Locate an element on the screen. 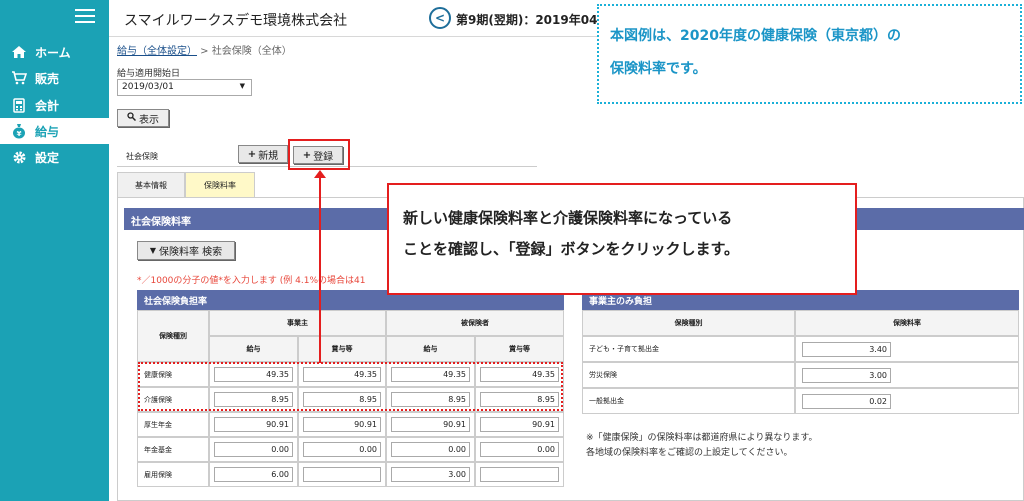 The width and height of the screenshot is (1024, 501). sidebar-item-sales: 販売 is located at coordinates (54, 78).